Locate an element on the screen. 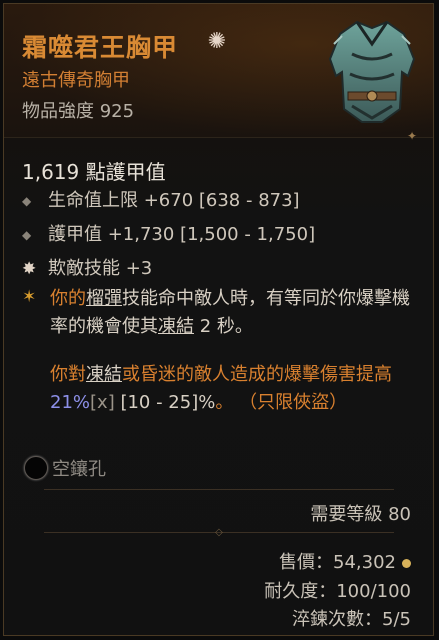 The image size is (439, 640). empty-socket-icon is located at coordinates (36, 468).